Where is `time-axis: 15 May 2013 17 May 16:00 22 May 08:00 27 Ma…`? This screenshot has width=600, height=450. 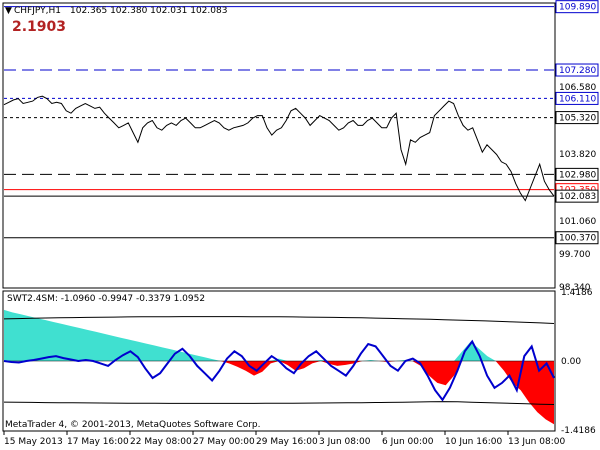 time-axis: 15 May 2013 17 May 16:00 22 May 08:00 27 Ma… is located at coordinates (284, 439).